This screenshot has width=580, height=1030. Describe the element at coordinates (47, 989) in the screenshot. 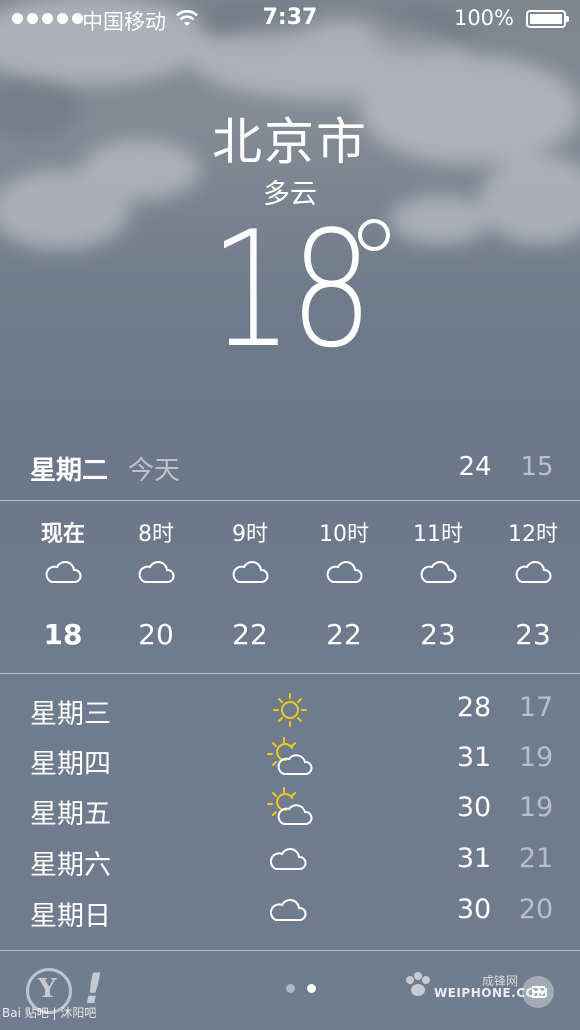

I see `yahoo-letter: Y` at that location.